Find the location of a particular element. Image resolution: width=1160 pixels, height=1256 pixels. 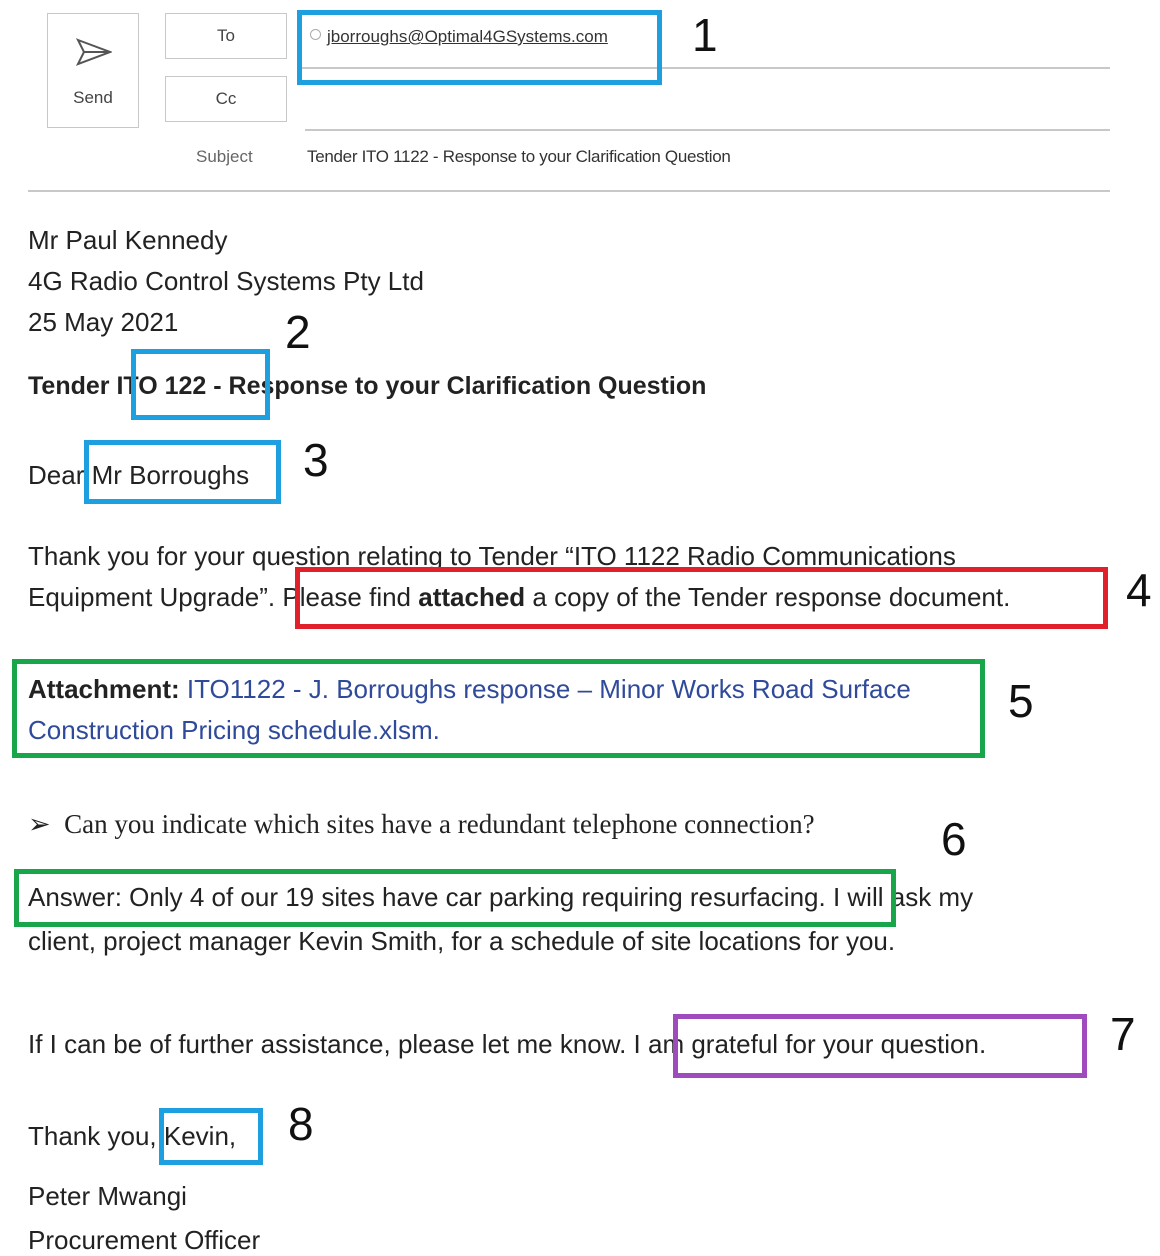

header-divider is located at coordinates (569, 191).